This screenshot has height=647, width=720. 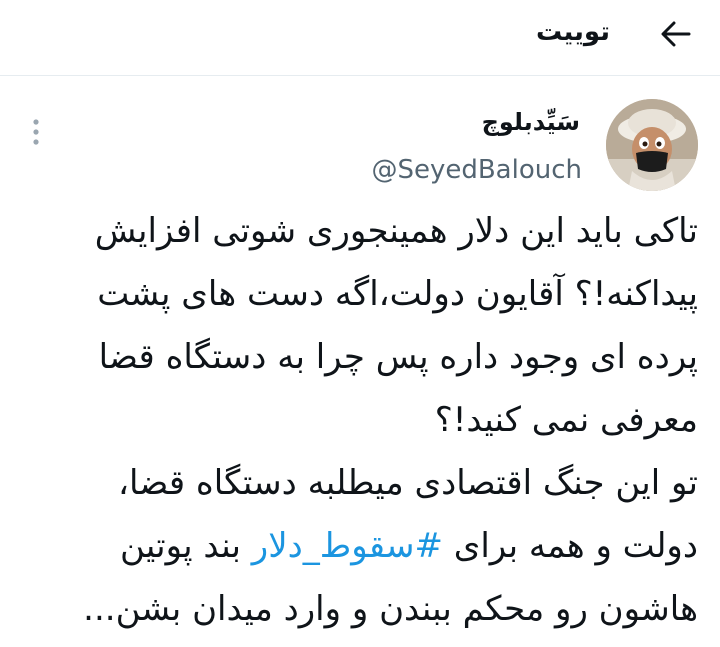 I want to click on avatar-image, so click(x=652, y=145).